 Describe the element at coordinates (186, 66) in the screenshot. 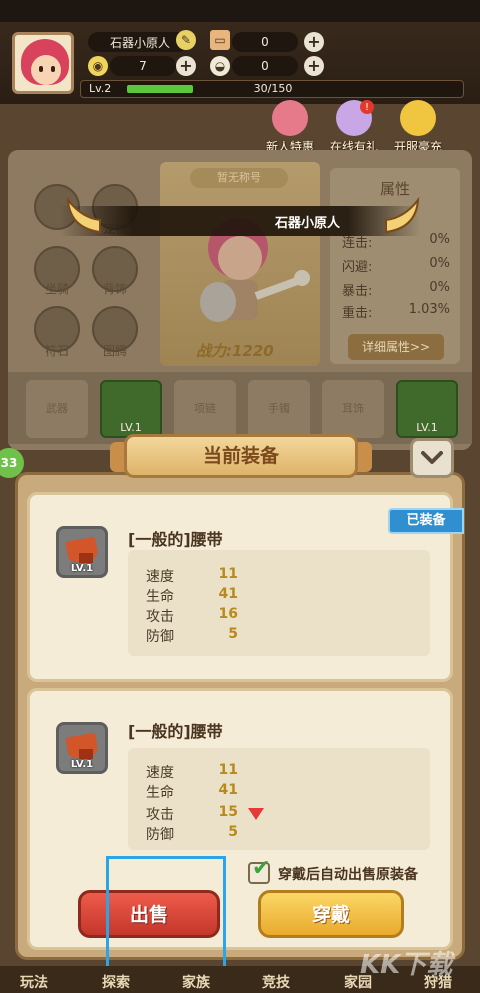

I see `add-coin-button: +` at that location.